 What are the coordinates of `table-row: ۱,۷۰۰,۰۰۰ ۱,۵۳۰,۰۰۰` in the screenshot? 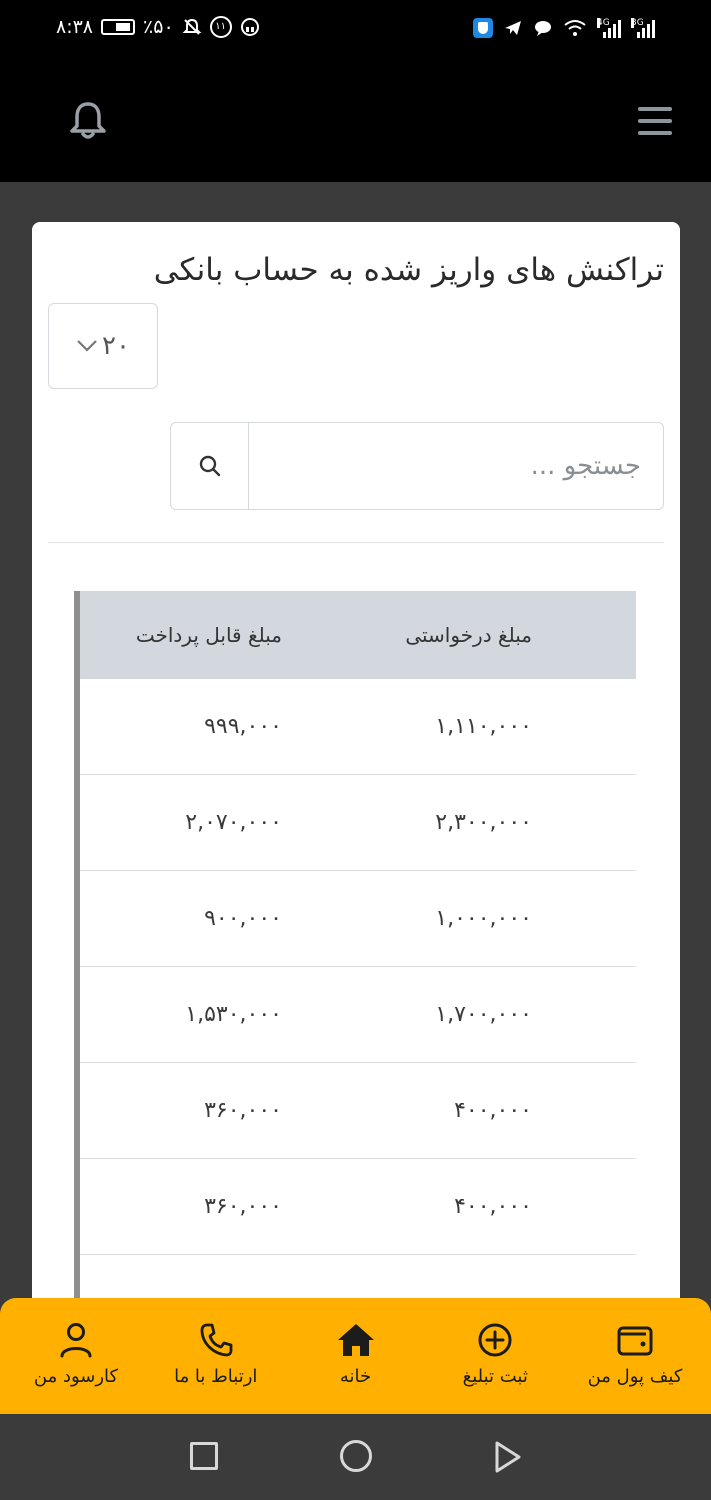 It's located at (358, 1015).